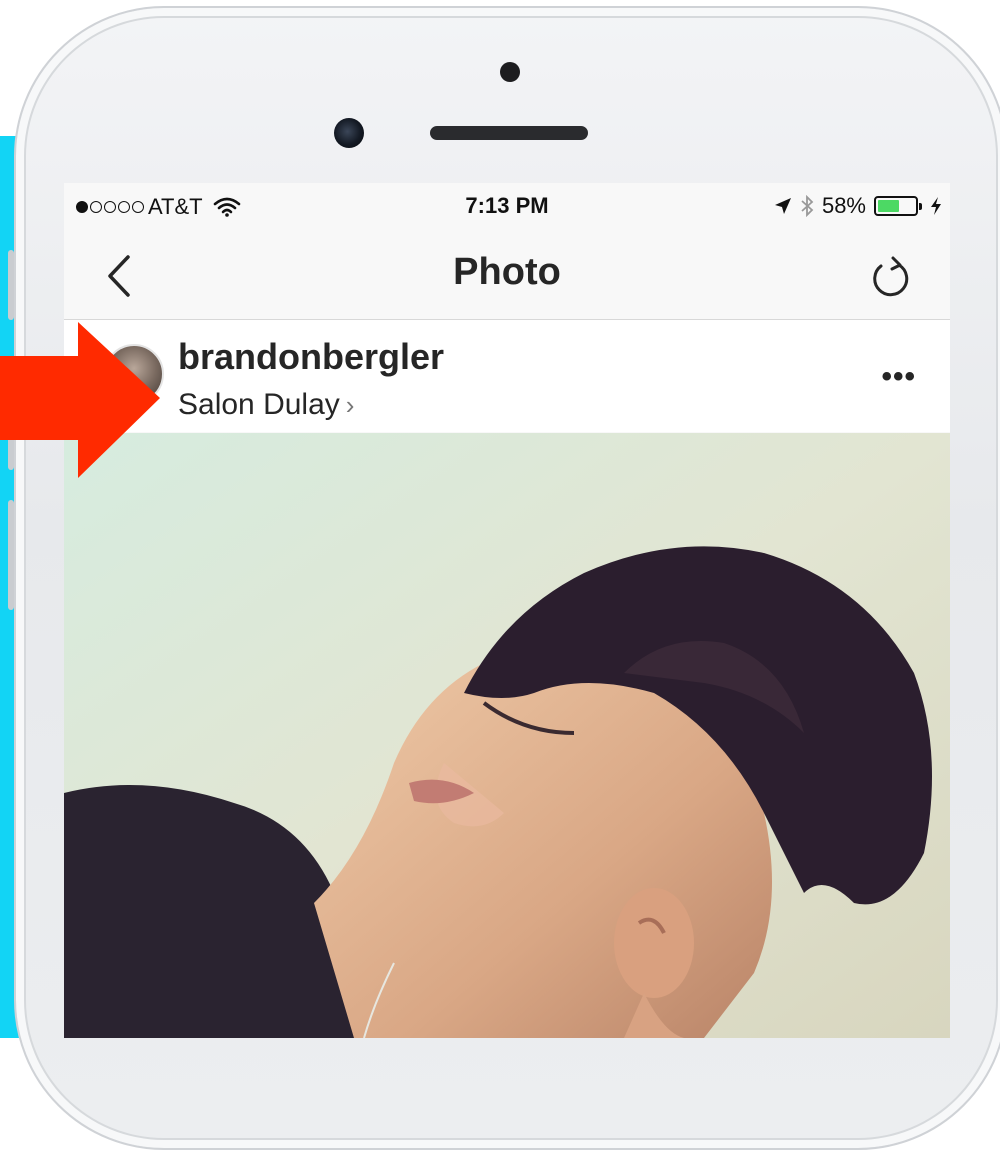  Describe the element at coordinates (311, 357) in the screenshot. I see `username: brandonbergler` at that location.